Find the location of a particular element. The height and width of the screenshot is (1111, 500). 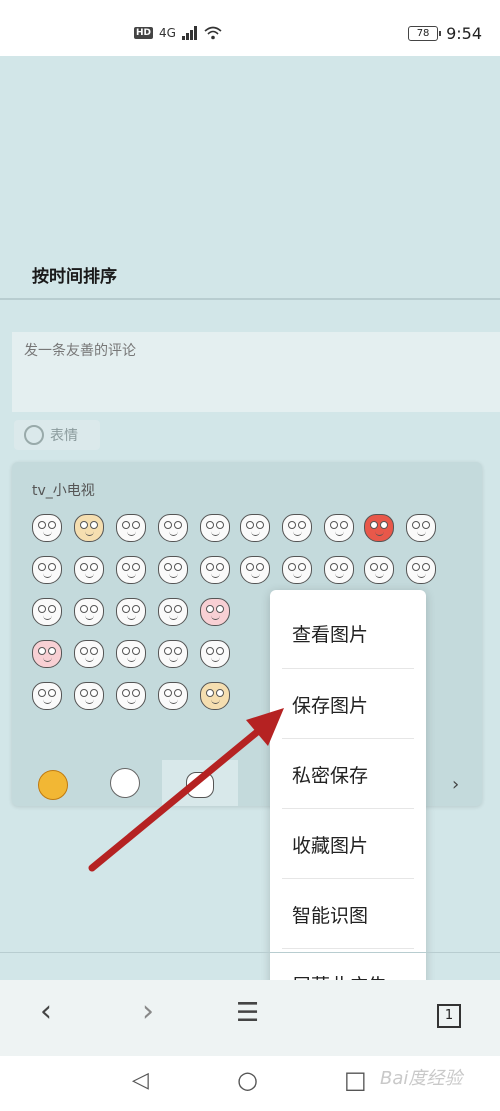

toolbar-forward-button: › is located at coordinates (148, 1011).